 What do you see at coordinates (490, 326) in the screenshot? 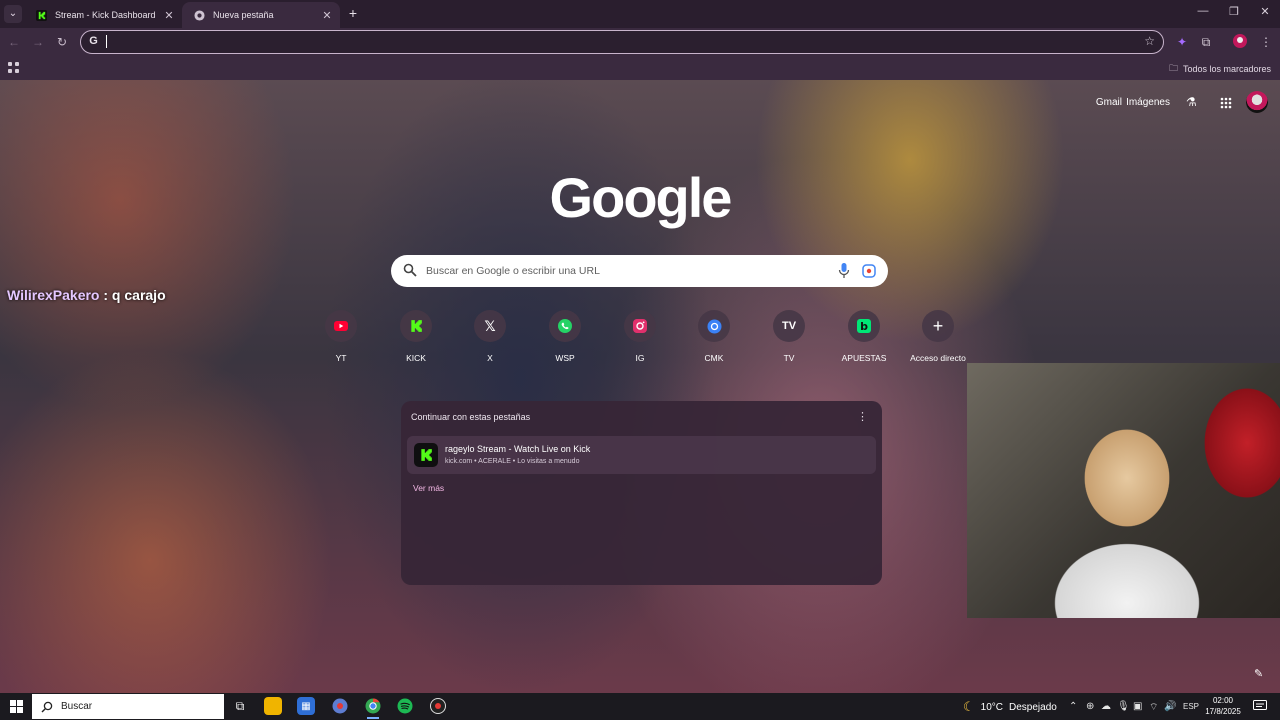
I see `x-icon: 𝕏` at bounding box center [490, 326].